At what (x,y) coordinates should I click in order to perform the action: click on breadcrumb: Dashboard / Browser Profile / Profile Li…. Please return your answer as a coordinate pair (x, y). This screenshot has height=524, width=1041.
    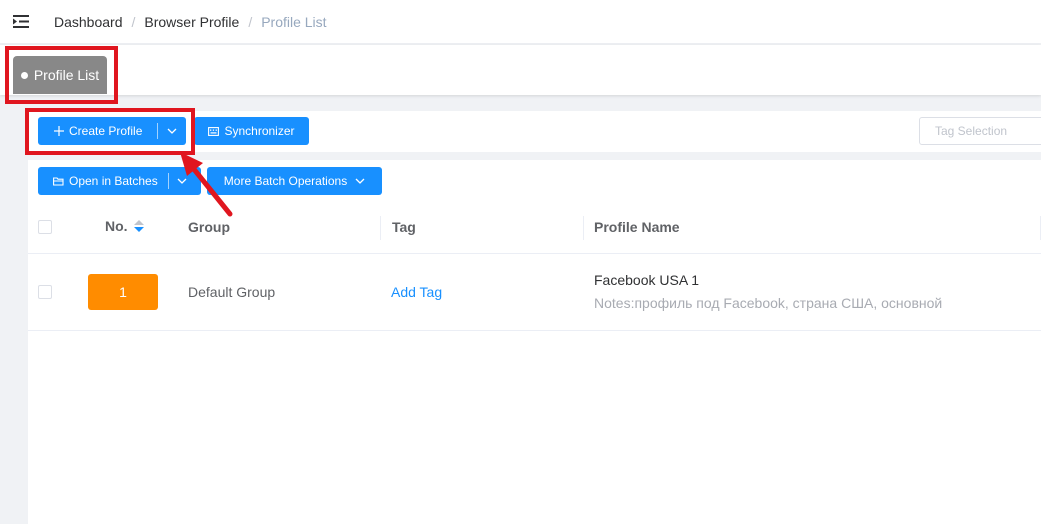
    Looking at the image, I should click on (190, 22).